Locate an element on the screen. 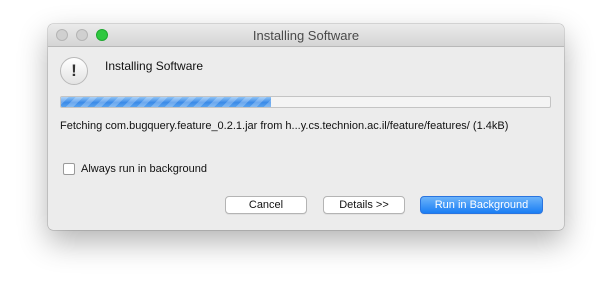 The width and height of the screenshot is (612, 304). exclamation-icon: ! is located at coordinates (74, 71).